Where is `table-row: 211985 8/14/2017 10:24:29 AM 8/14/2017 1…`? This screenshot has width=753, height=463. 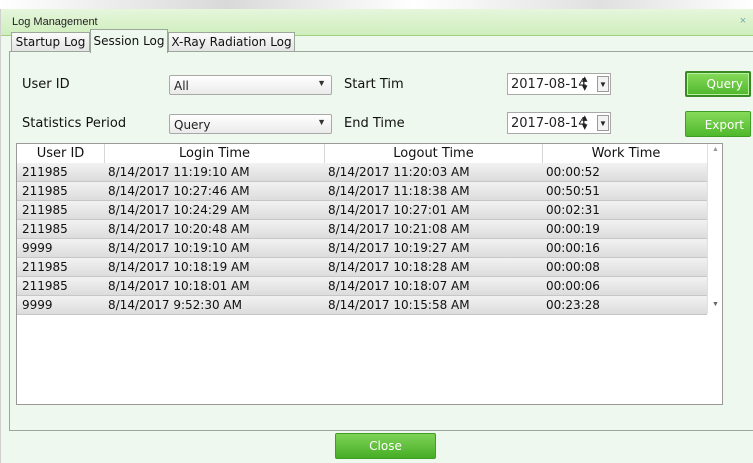
table-row: 211985 8/14/2017 10:24:29 AM 8/14/2017 1… is located at coordinates (362, 210).